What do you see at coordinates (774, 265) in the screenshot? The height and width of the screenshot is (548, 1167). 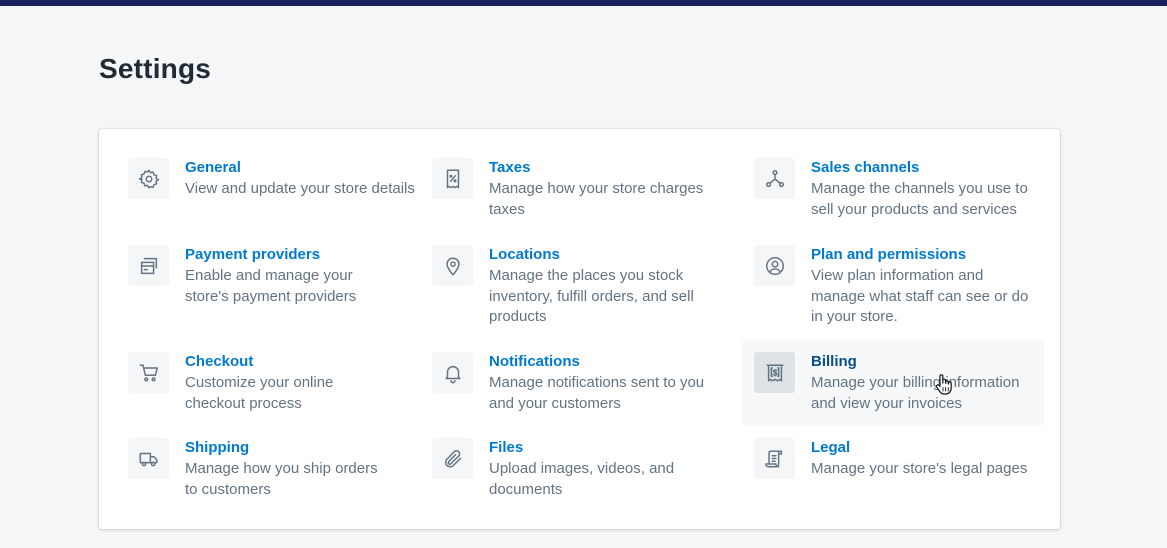 I see `user-circle-icon` at bounding box center [774, 265].